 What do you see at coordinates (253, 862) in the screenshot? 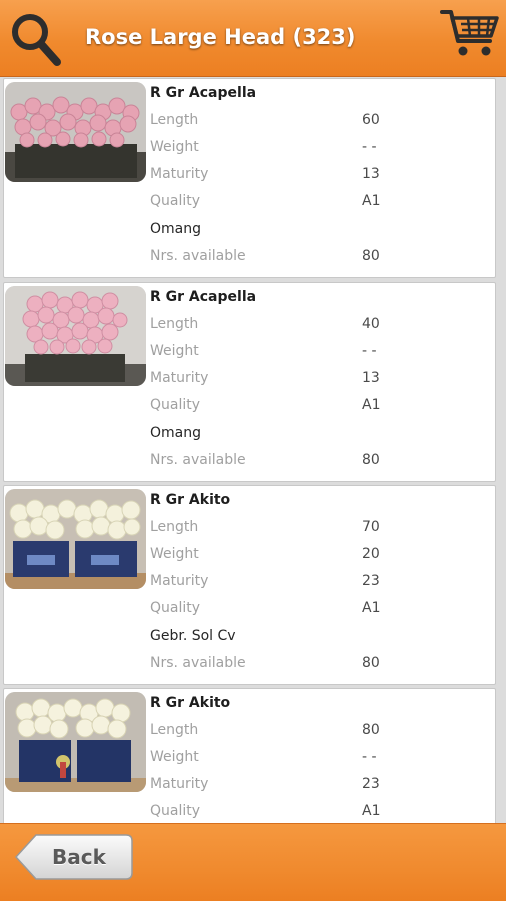
I see `app-footer: Back` at bounding box center [253, 862].